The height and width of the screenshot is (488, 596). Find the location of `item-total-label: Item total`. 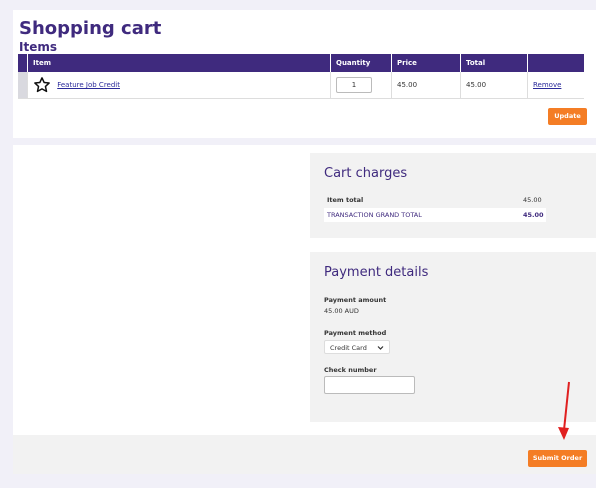

item-total-label: Item total is located at coordinates (345, 200).